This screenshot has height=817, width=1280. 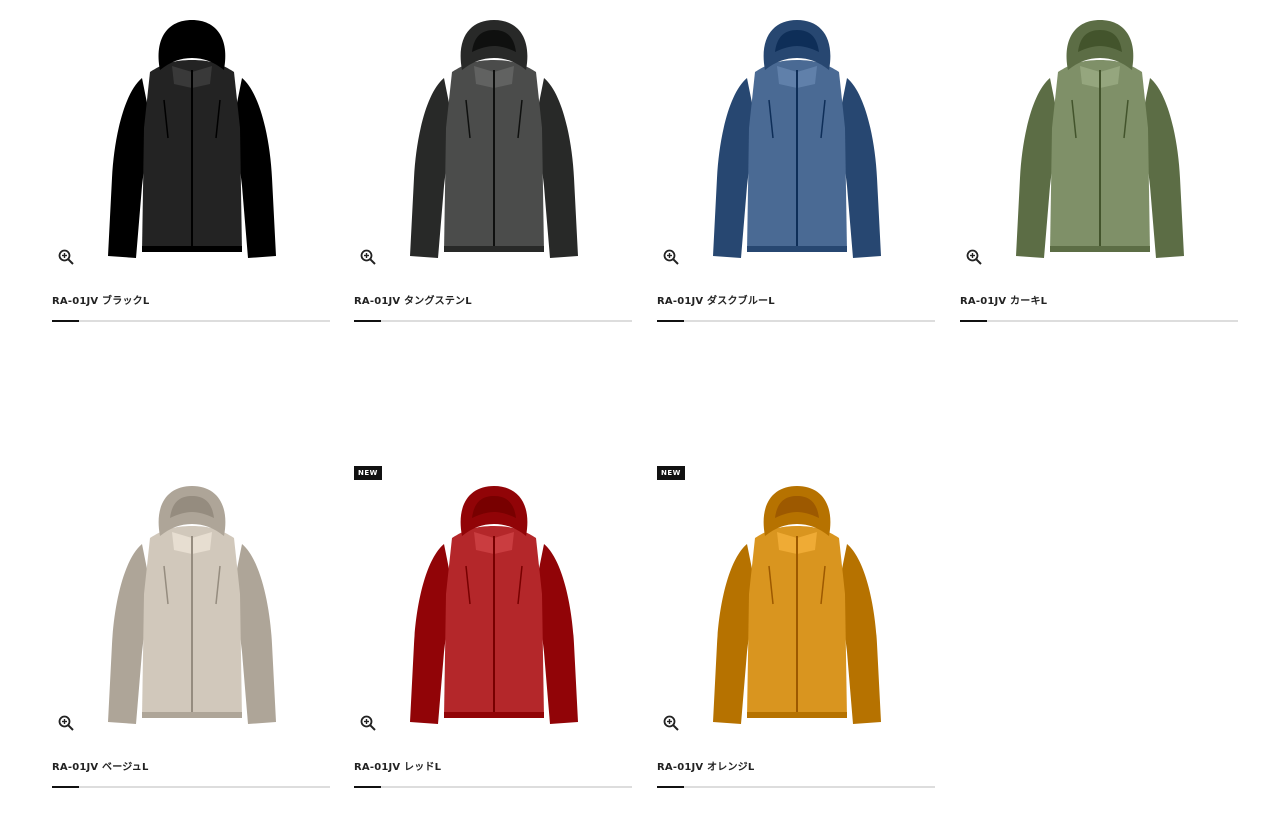 I want to click on product-name: RA-01JV タングステンL, so click(x=413, y=299).